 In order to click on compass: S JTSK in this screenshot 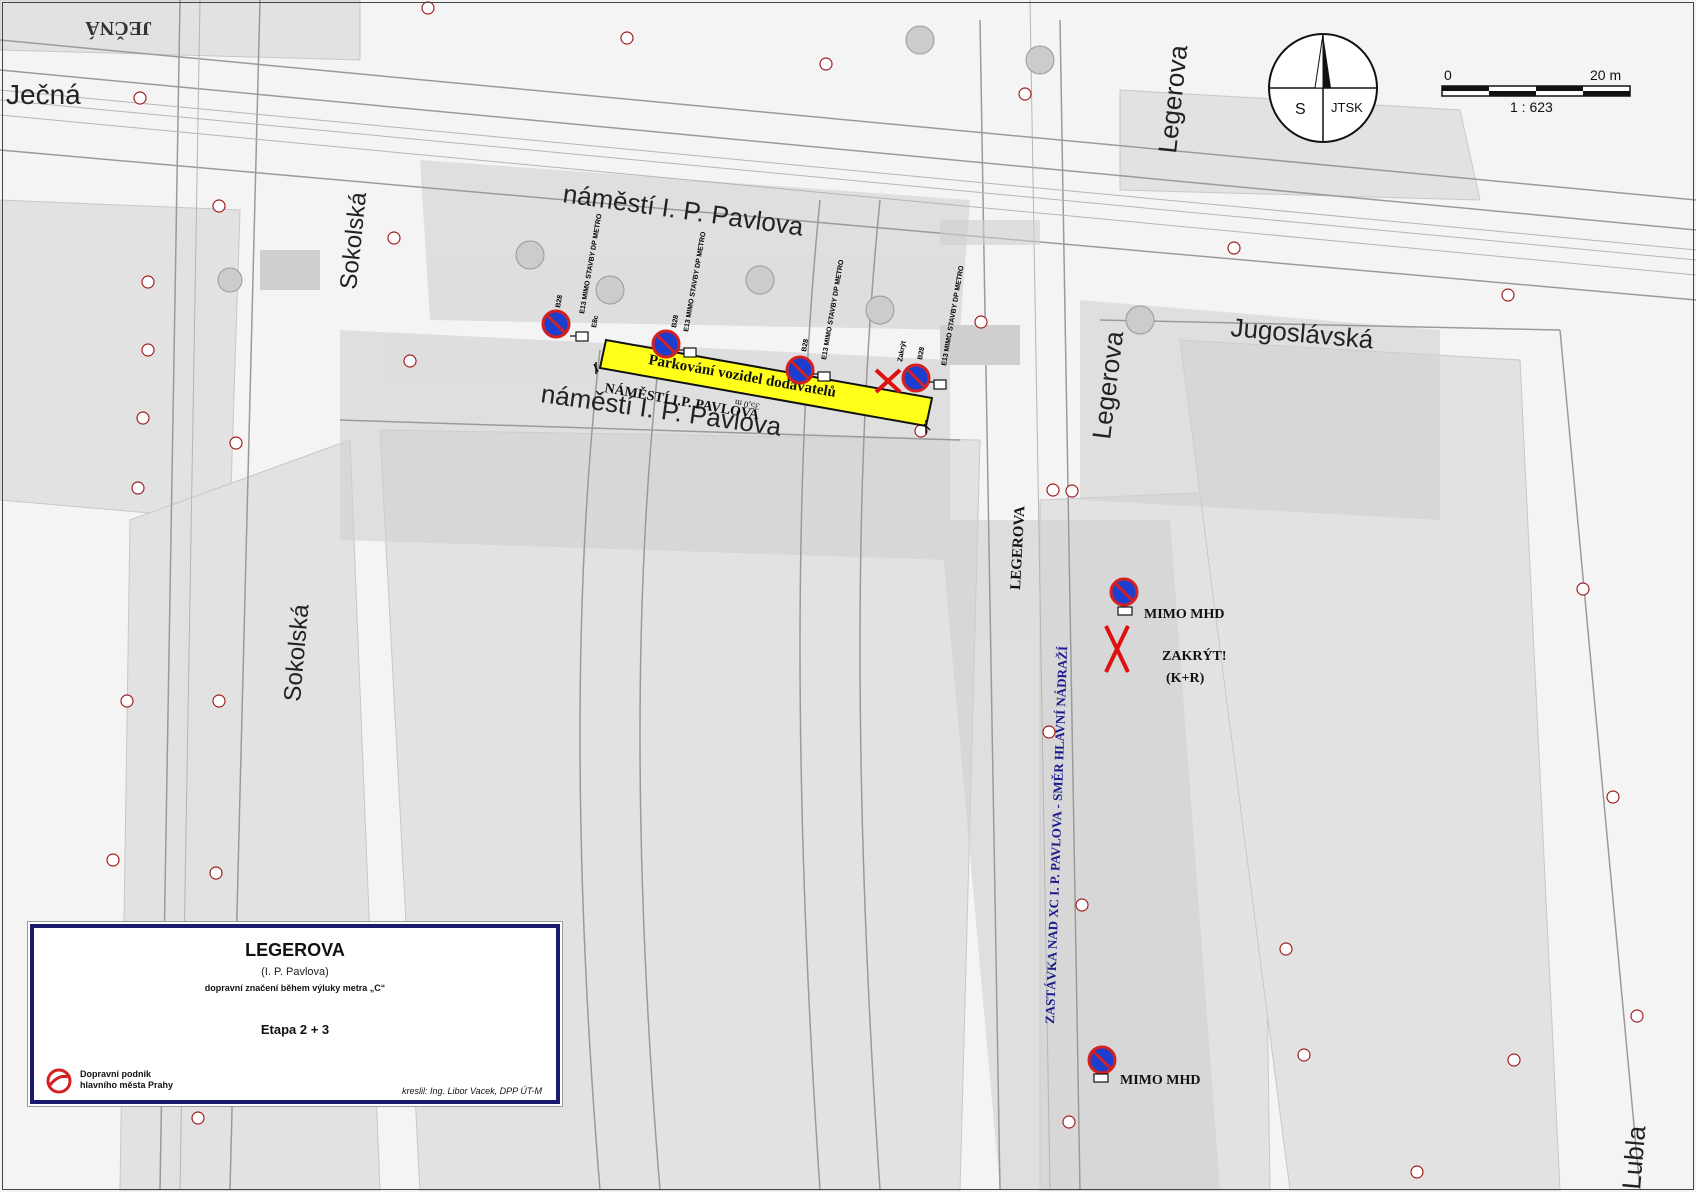, I will do `click(1323, 88)`.